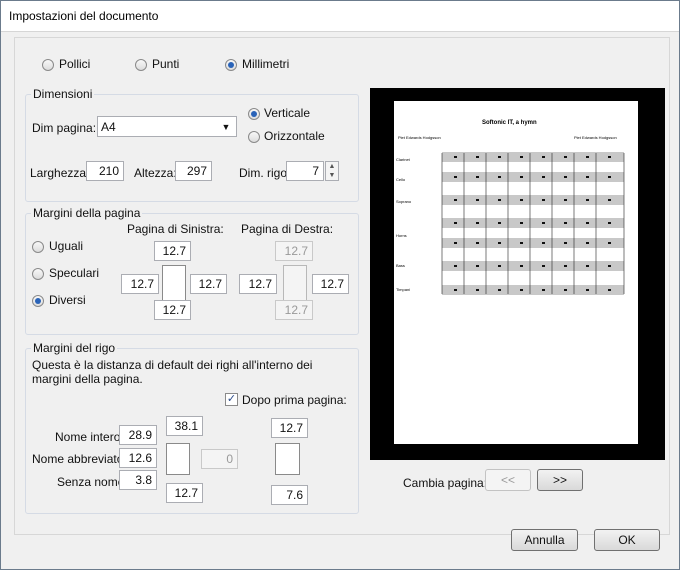  What do you see at coordinates (184, 493) in the screenshot?
I see `first-staff-bottom-input: 12.7` at bounding box center [184, 493].